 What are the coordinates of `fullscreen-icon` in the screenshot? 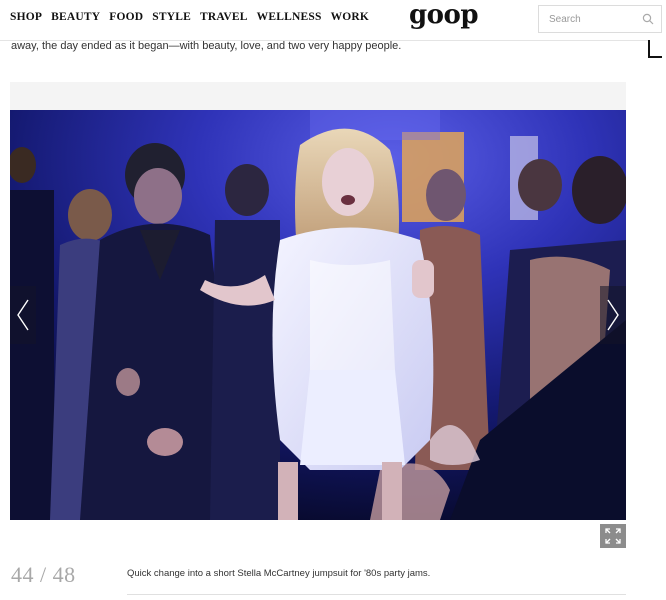 It's located at (613, 536).